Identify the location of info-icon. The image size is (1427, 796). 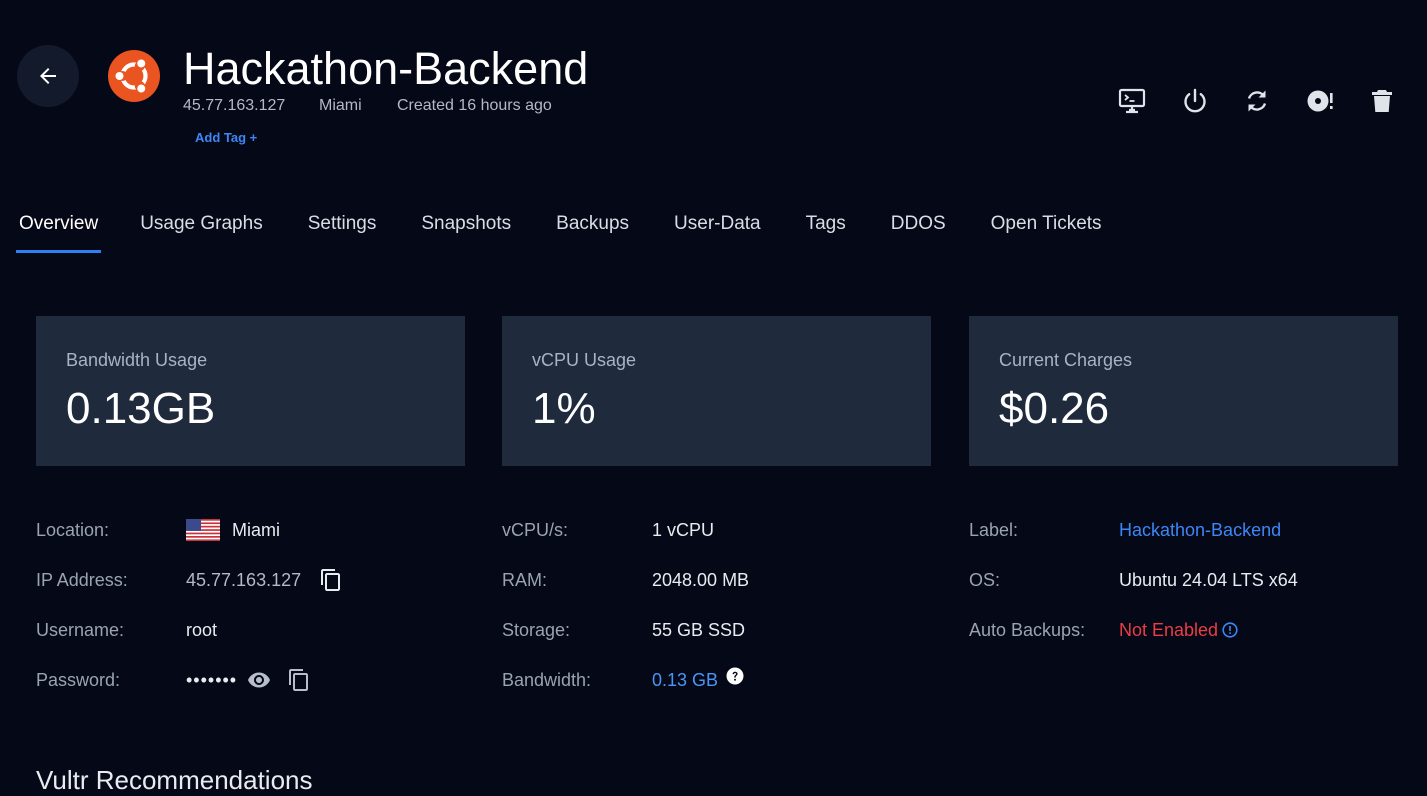
(1230, 630).